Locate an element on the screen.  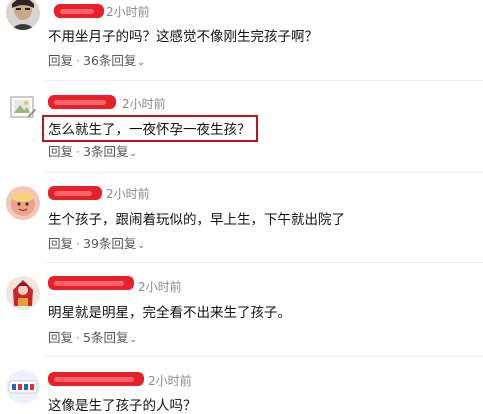
comment-actions: 回复 · 3条回复⌄ is located at coordinates (92, 150).